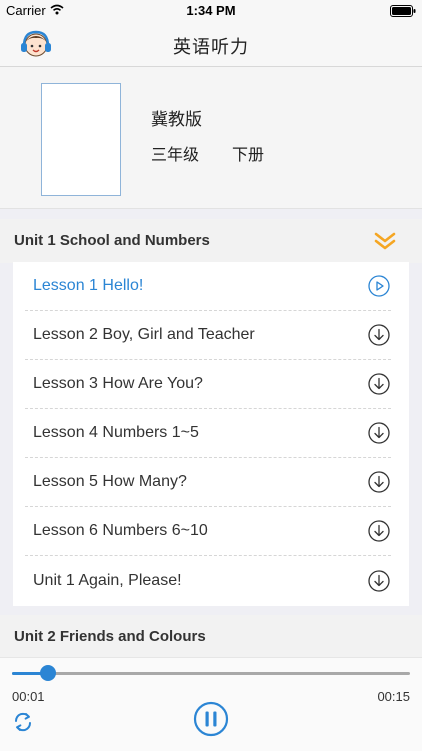  Describe the element at coordinates (81, 139) in the screenshot. I see `book-cover-image` at that location.